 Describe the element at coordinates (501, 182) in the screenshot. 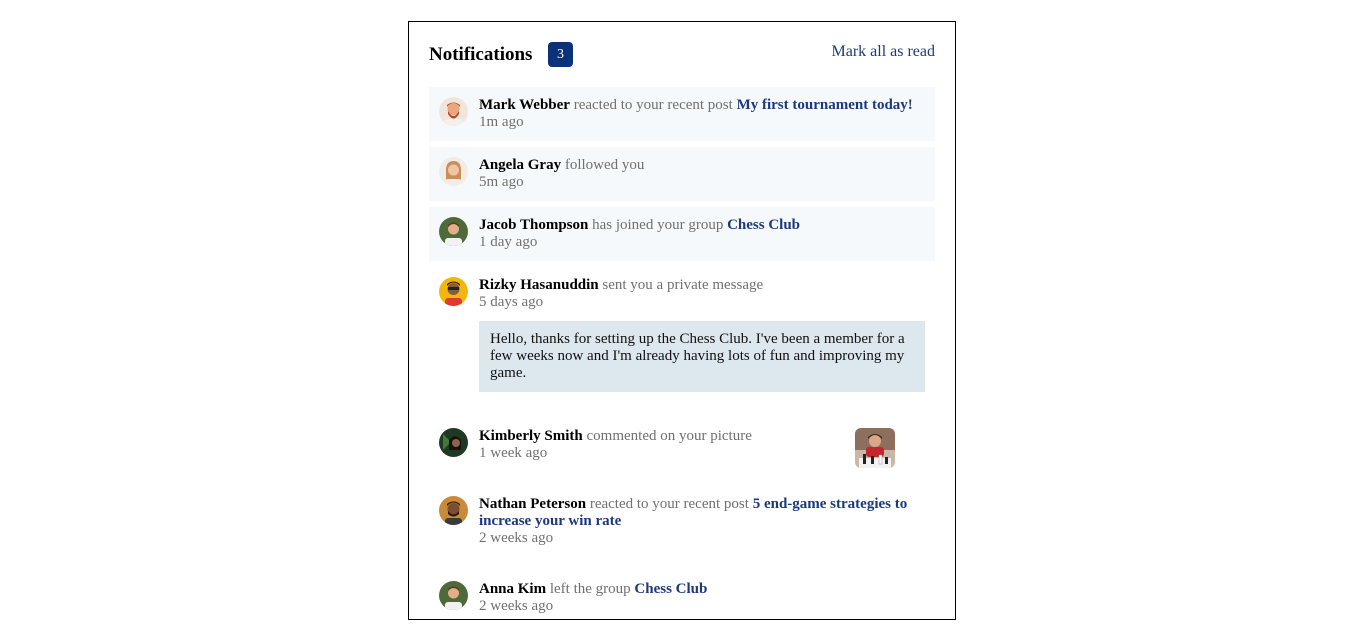

I see `notification-time: 5m ago` at that location.